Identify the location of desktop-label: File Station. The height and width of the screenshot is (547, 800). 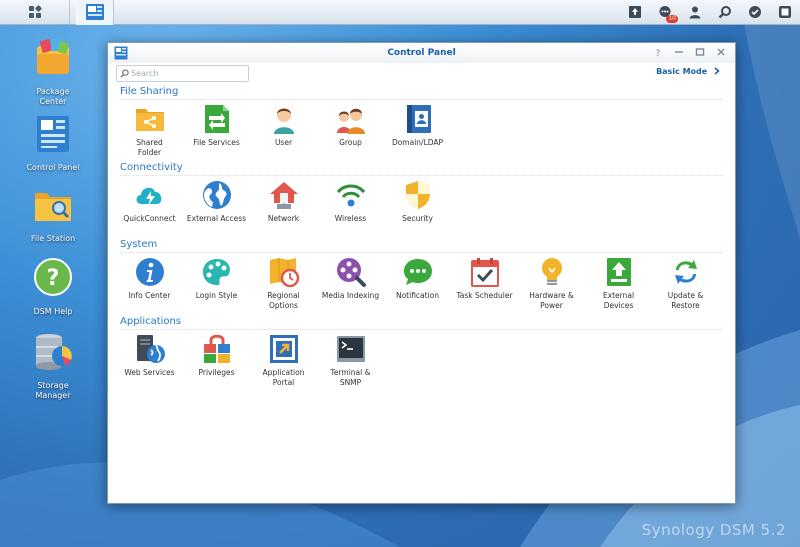
(53, 238).